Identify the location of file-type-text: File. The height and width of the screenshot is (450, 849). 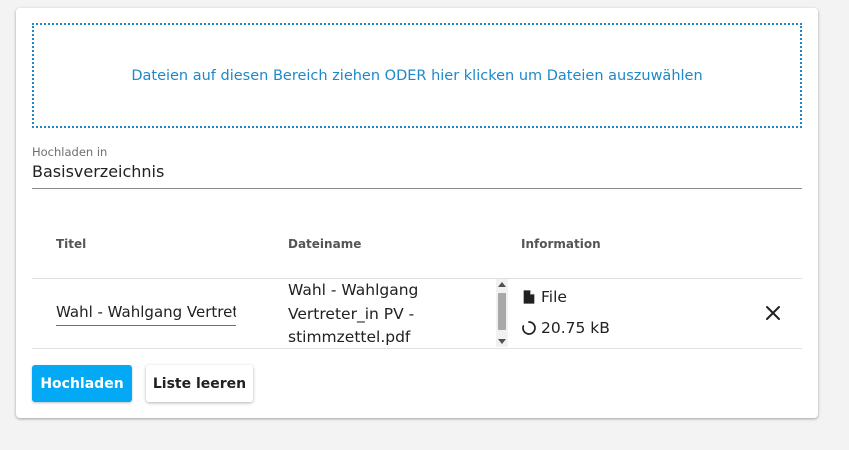
(554, 297).